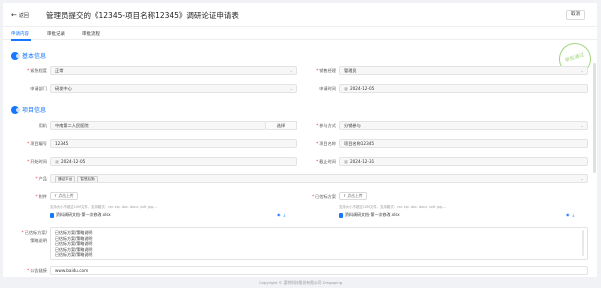 The image size is (601, 288). Describe the element at coordinates (142, 15) in the screenshot. I see `page-title: 管理员提交的《12345-项目名称12345》调研论证申请表` at that location.